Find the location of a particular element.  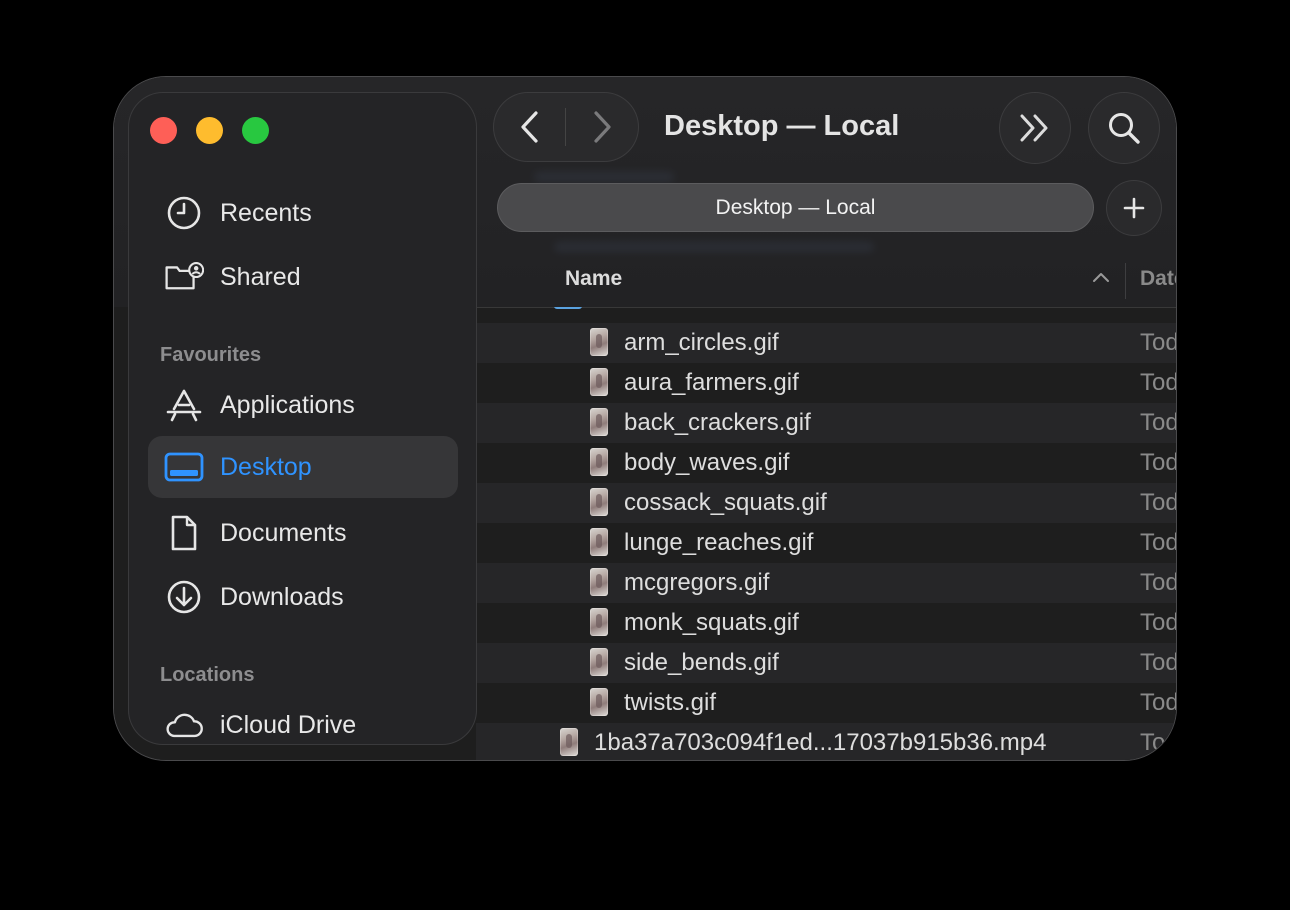

sidebar-item-label: iCloud Drive is located at coordinates (288, 724).